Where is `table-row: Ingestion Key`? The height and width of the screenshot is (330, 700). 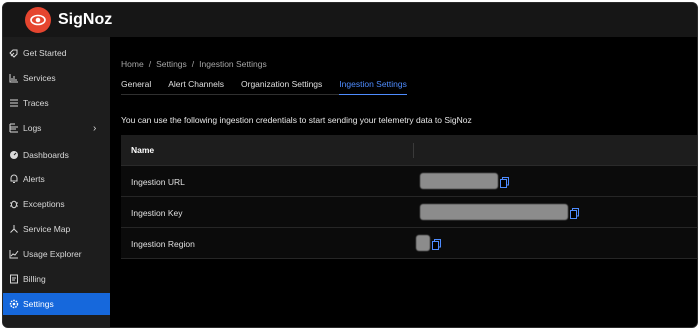
table-row: Ingestion Key is located at coordinates (409, 212).